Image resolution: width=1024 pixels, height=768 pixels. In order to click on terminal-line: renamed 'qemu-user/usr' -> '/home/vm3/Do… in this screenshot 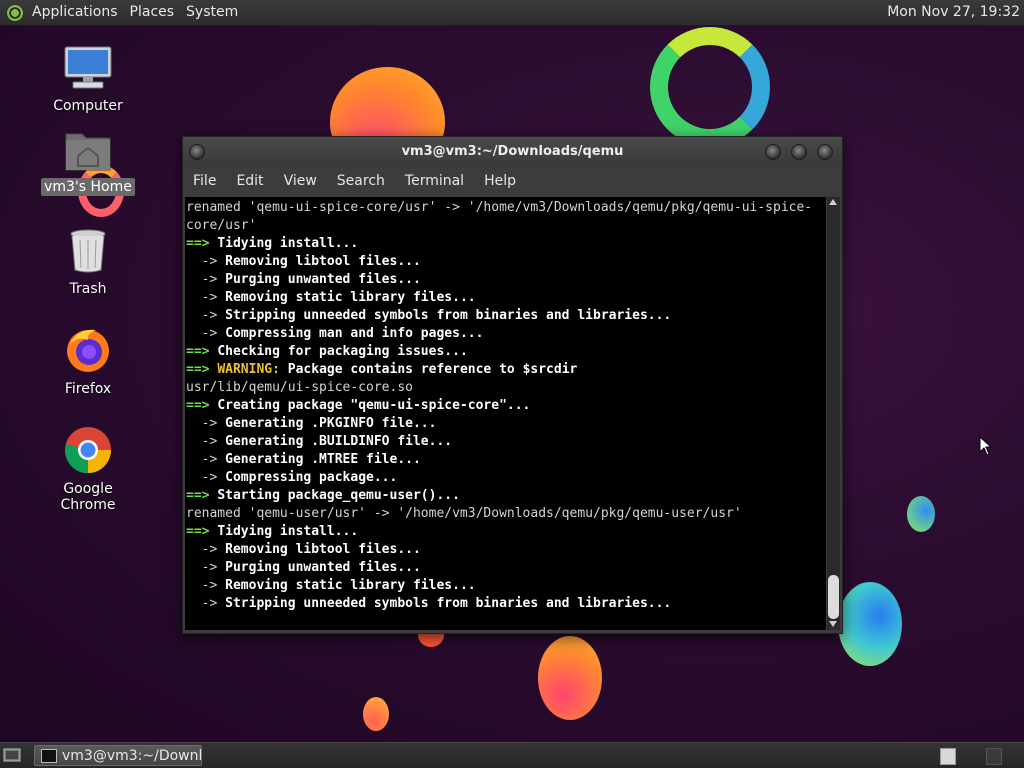, I will do `click(506, 514)`.